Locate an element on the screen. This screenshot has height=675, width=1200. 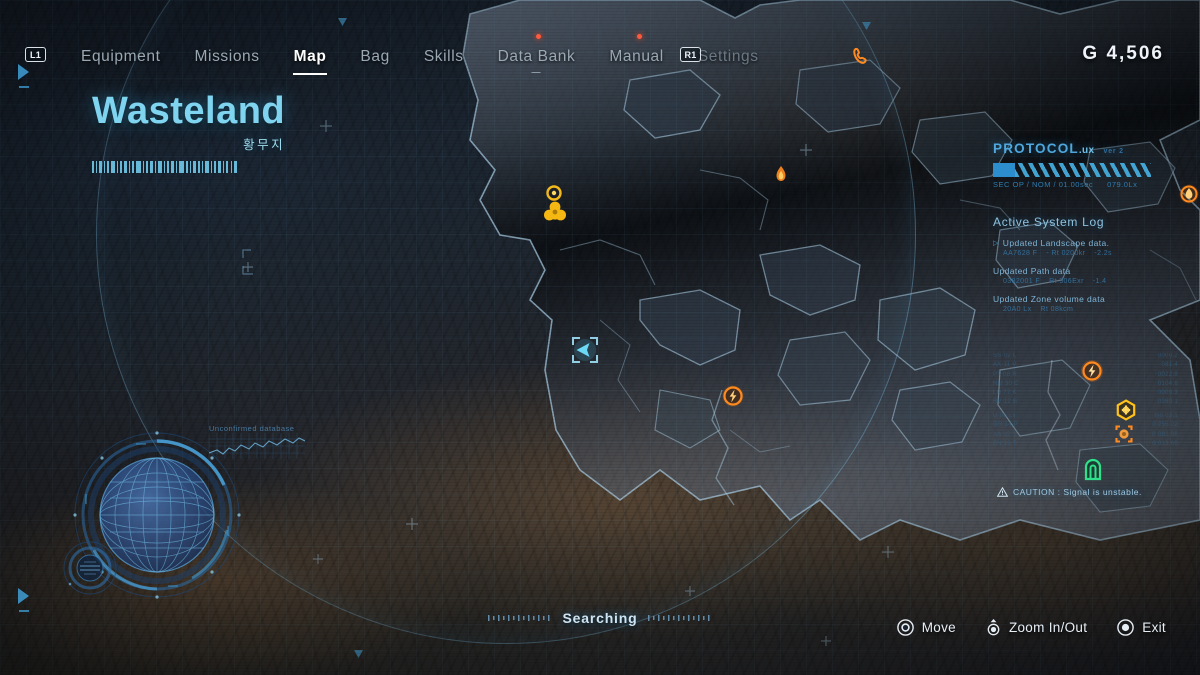
nav-label: Data Bank is located at coordinates (536, 56).